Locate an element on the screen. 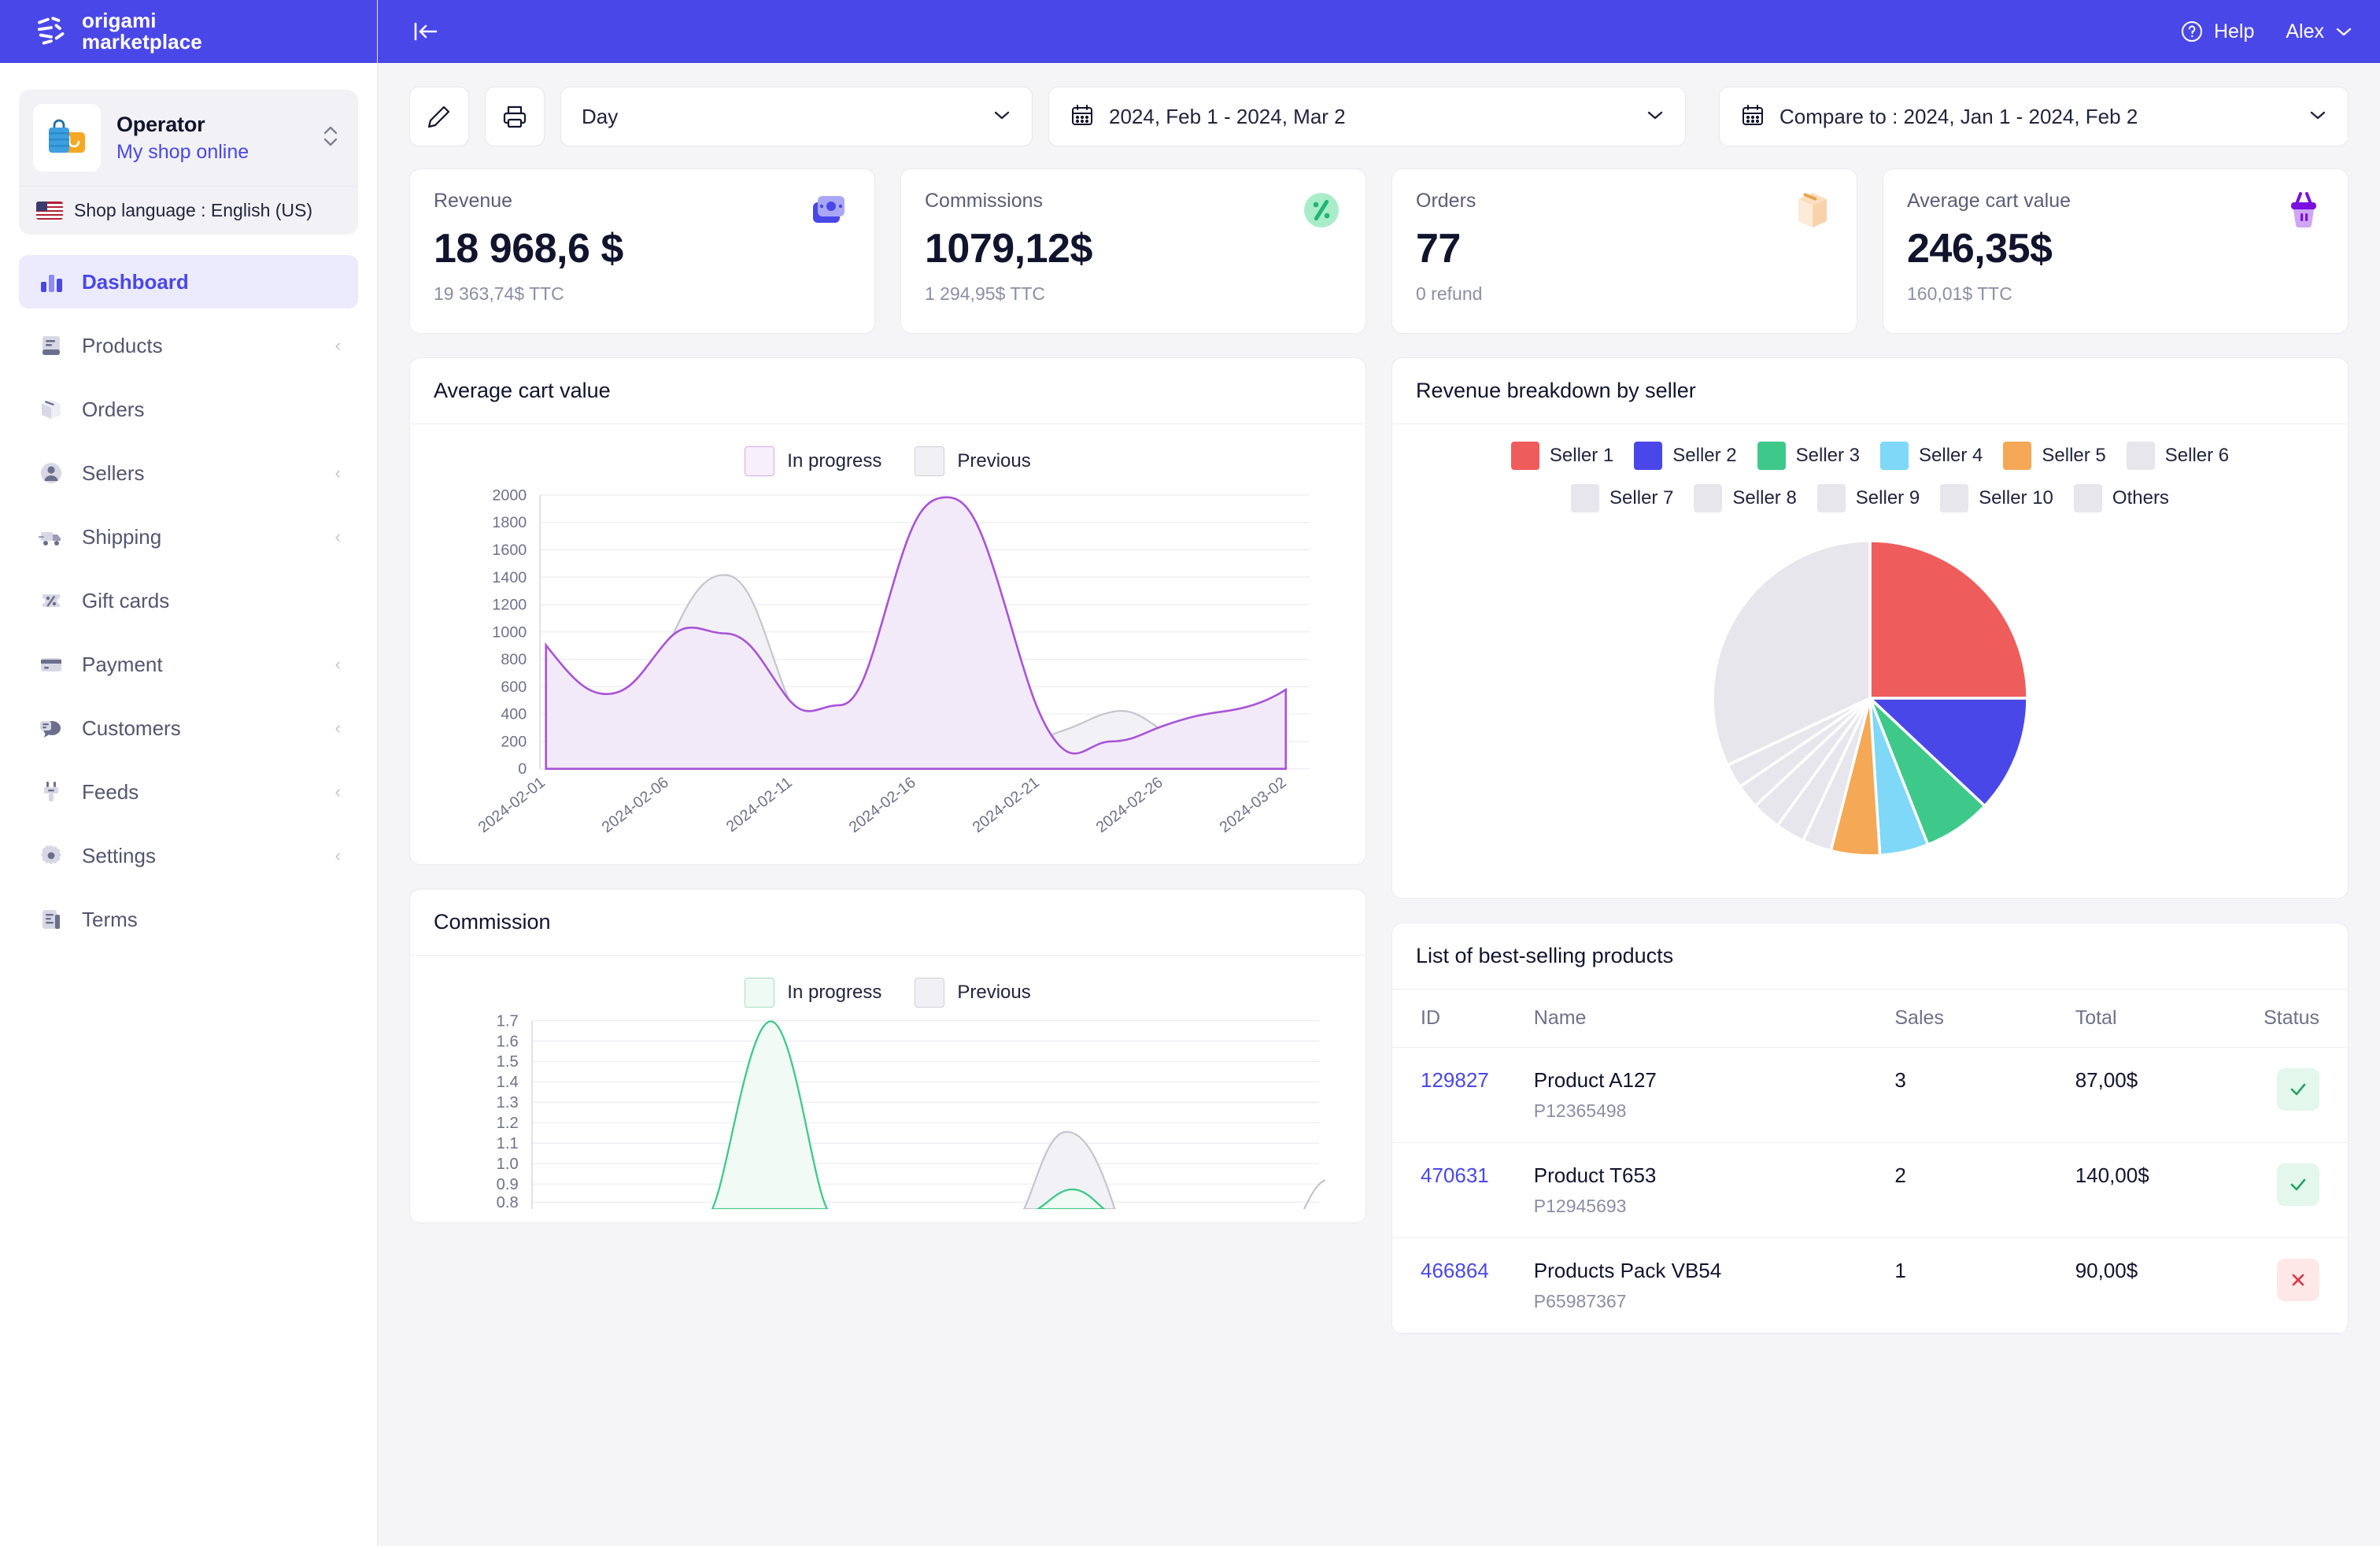 The image size is (2380, 1546). table-row: 470631 Product T653 P12945693 2 140,00$ is located at coordinates (1870, 1190).